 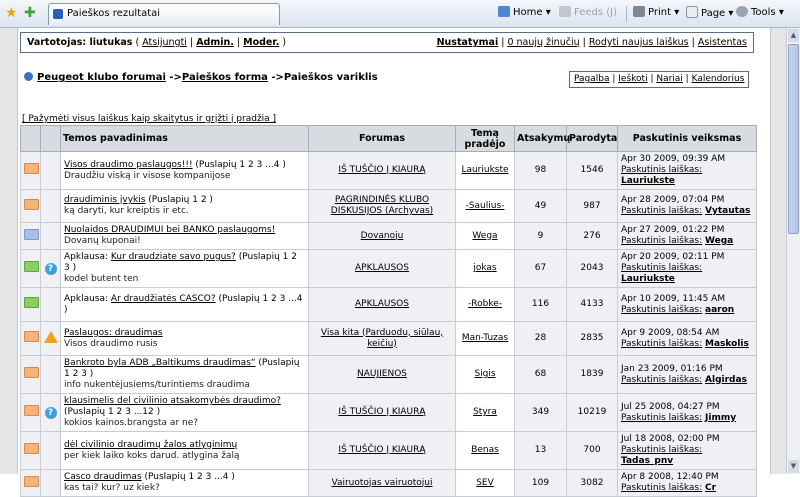 I want to click on moder-link: Moder., so click(x=261, y=42).